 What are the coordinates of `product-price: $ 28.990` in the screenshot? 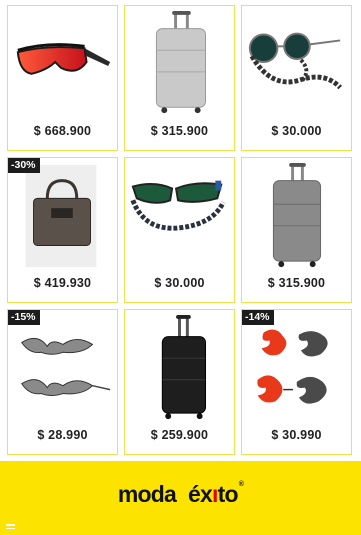 It's located at (62, 435).